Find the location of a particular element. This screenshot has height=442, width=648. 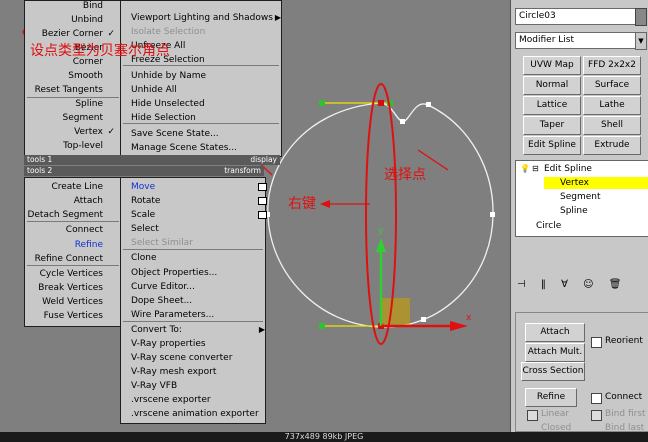

modifier-button-lathe: Lathe is located at coordinates (612, 105).